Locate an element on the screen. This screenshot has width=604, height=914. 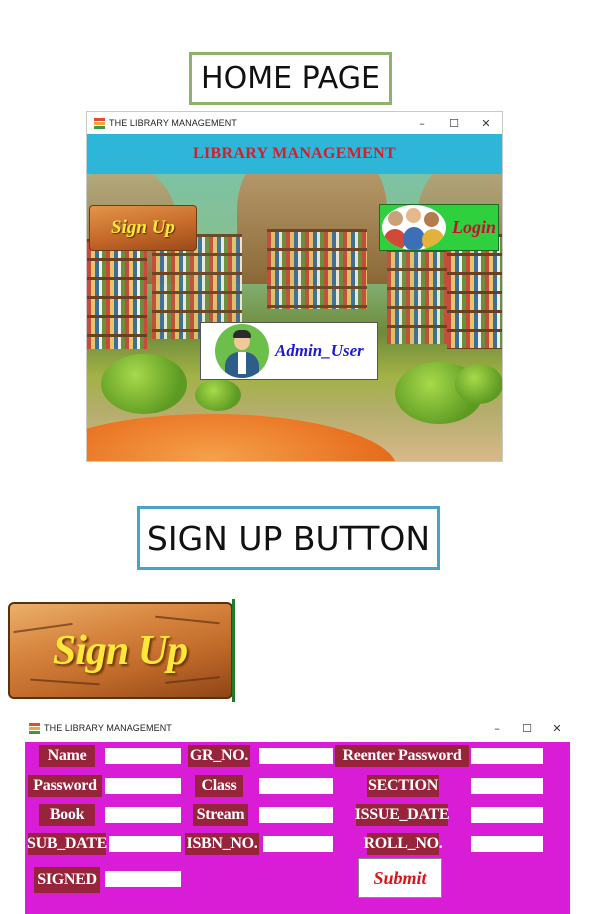
sign-up-button: Sign Up is located at coordinates (143, 228).